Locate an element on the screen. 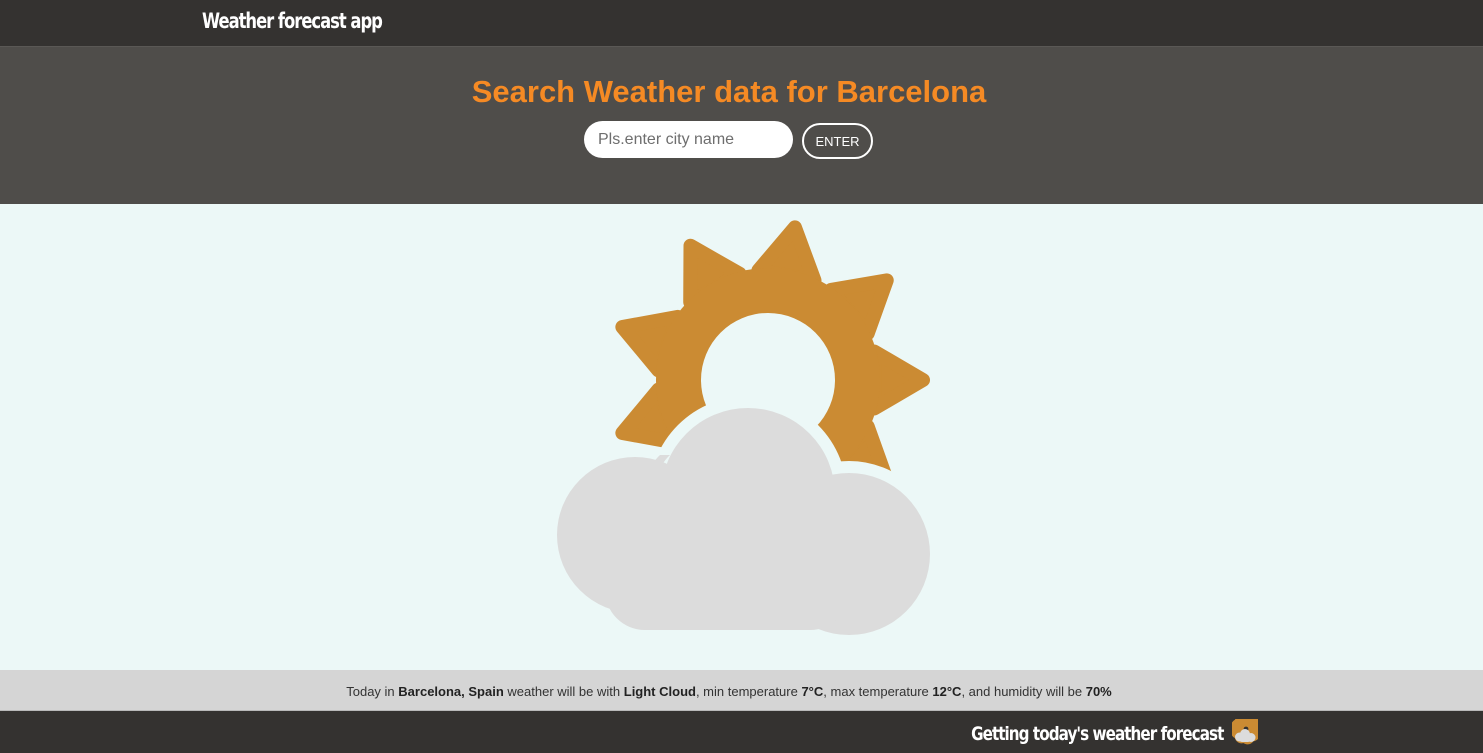  app-title: Weather forecast app is located at coordinates (292, 21).